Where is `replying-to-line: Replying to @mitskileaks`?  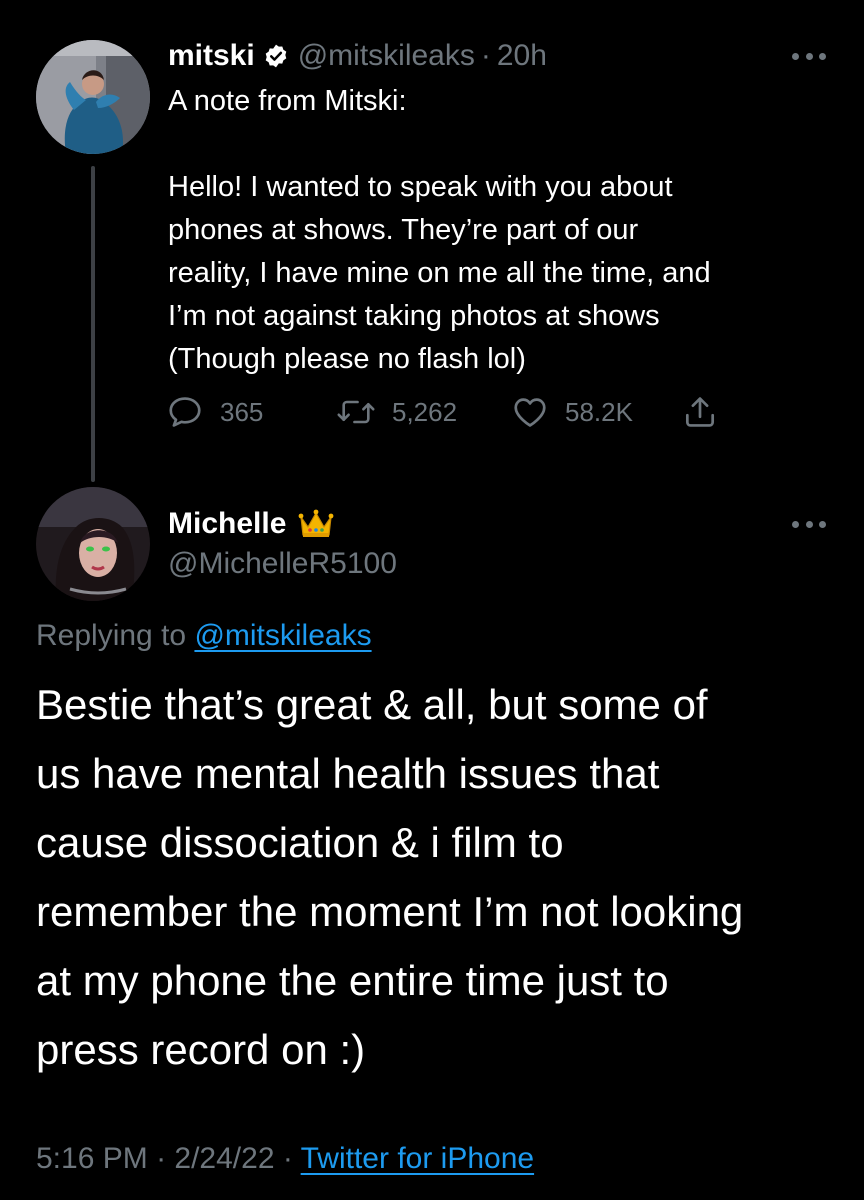 replying-to-line: Replying to @mitskileaks is located at coordinates (204, 636).